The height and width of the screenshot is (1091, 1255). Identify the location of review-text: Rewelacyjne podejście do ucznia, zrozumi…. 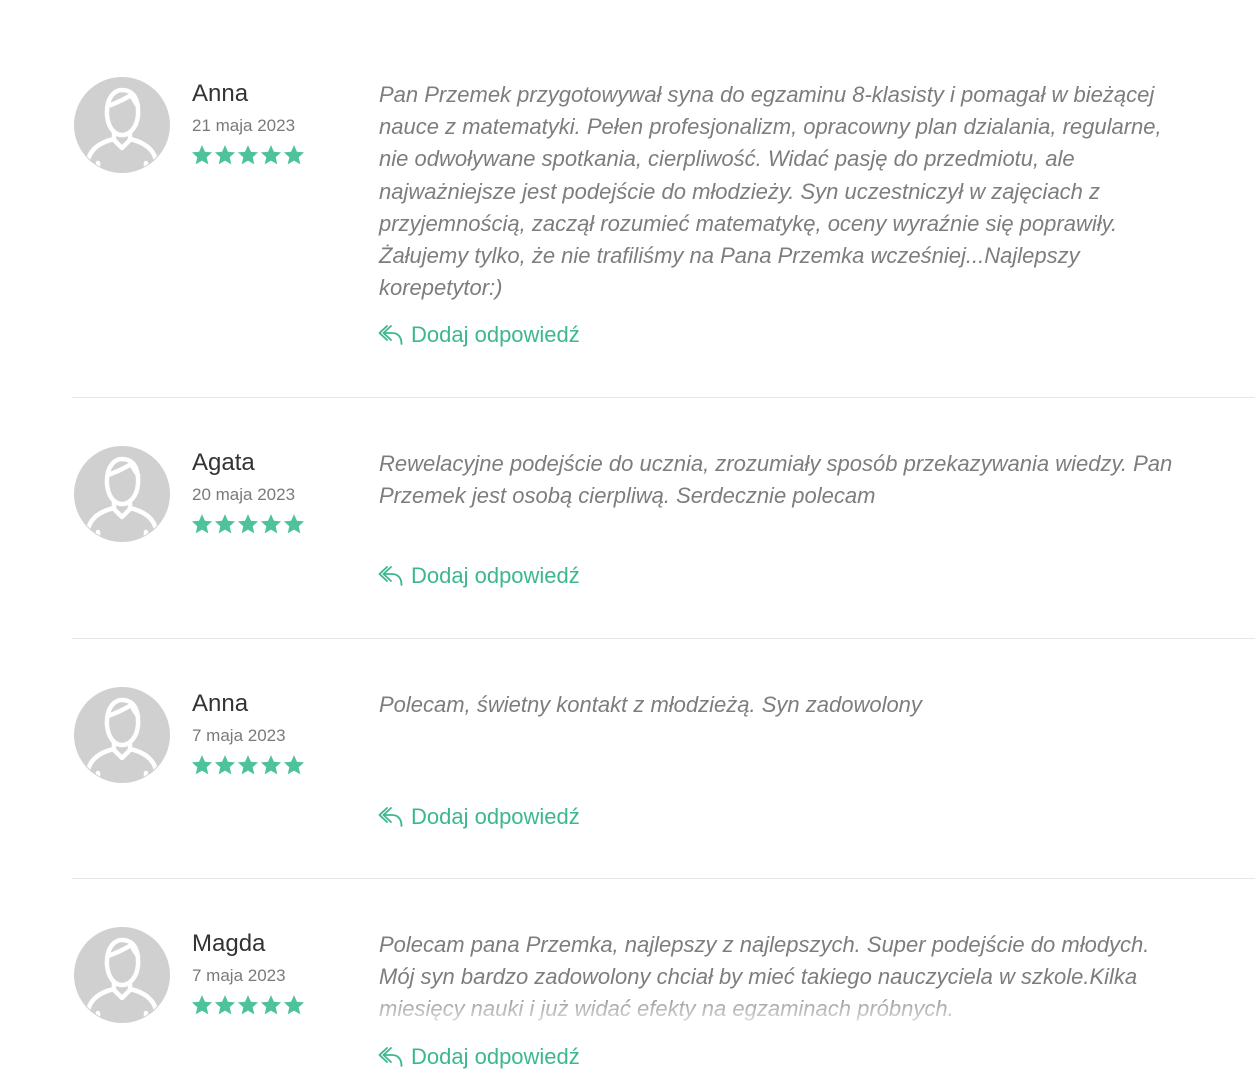
(776, 480).